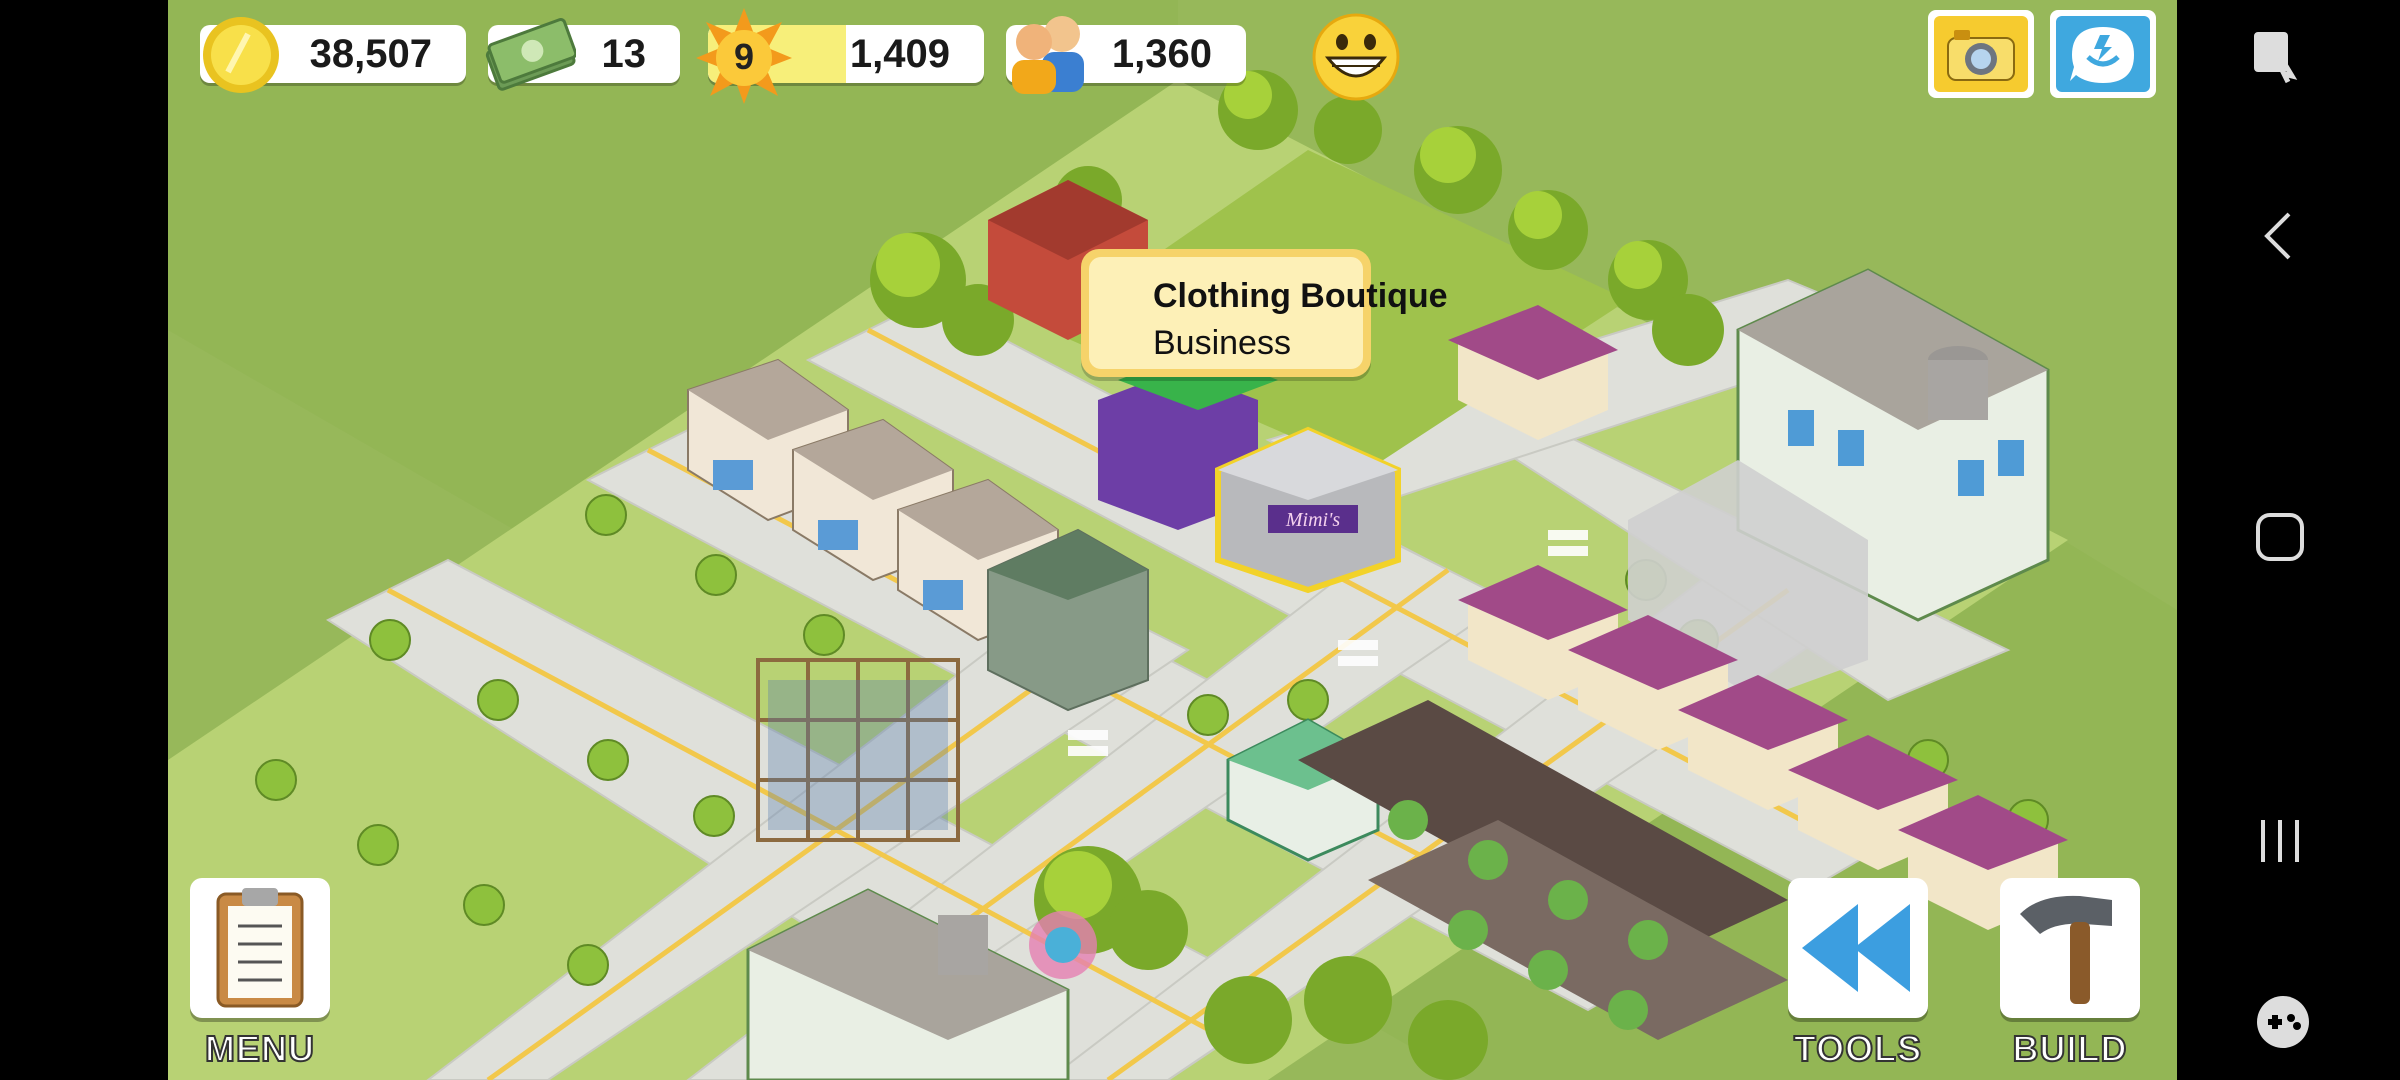 Image resolution: width=2400 pixels, height=1080 pixels. I want to click on people-icon, so click(1048, 55).